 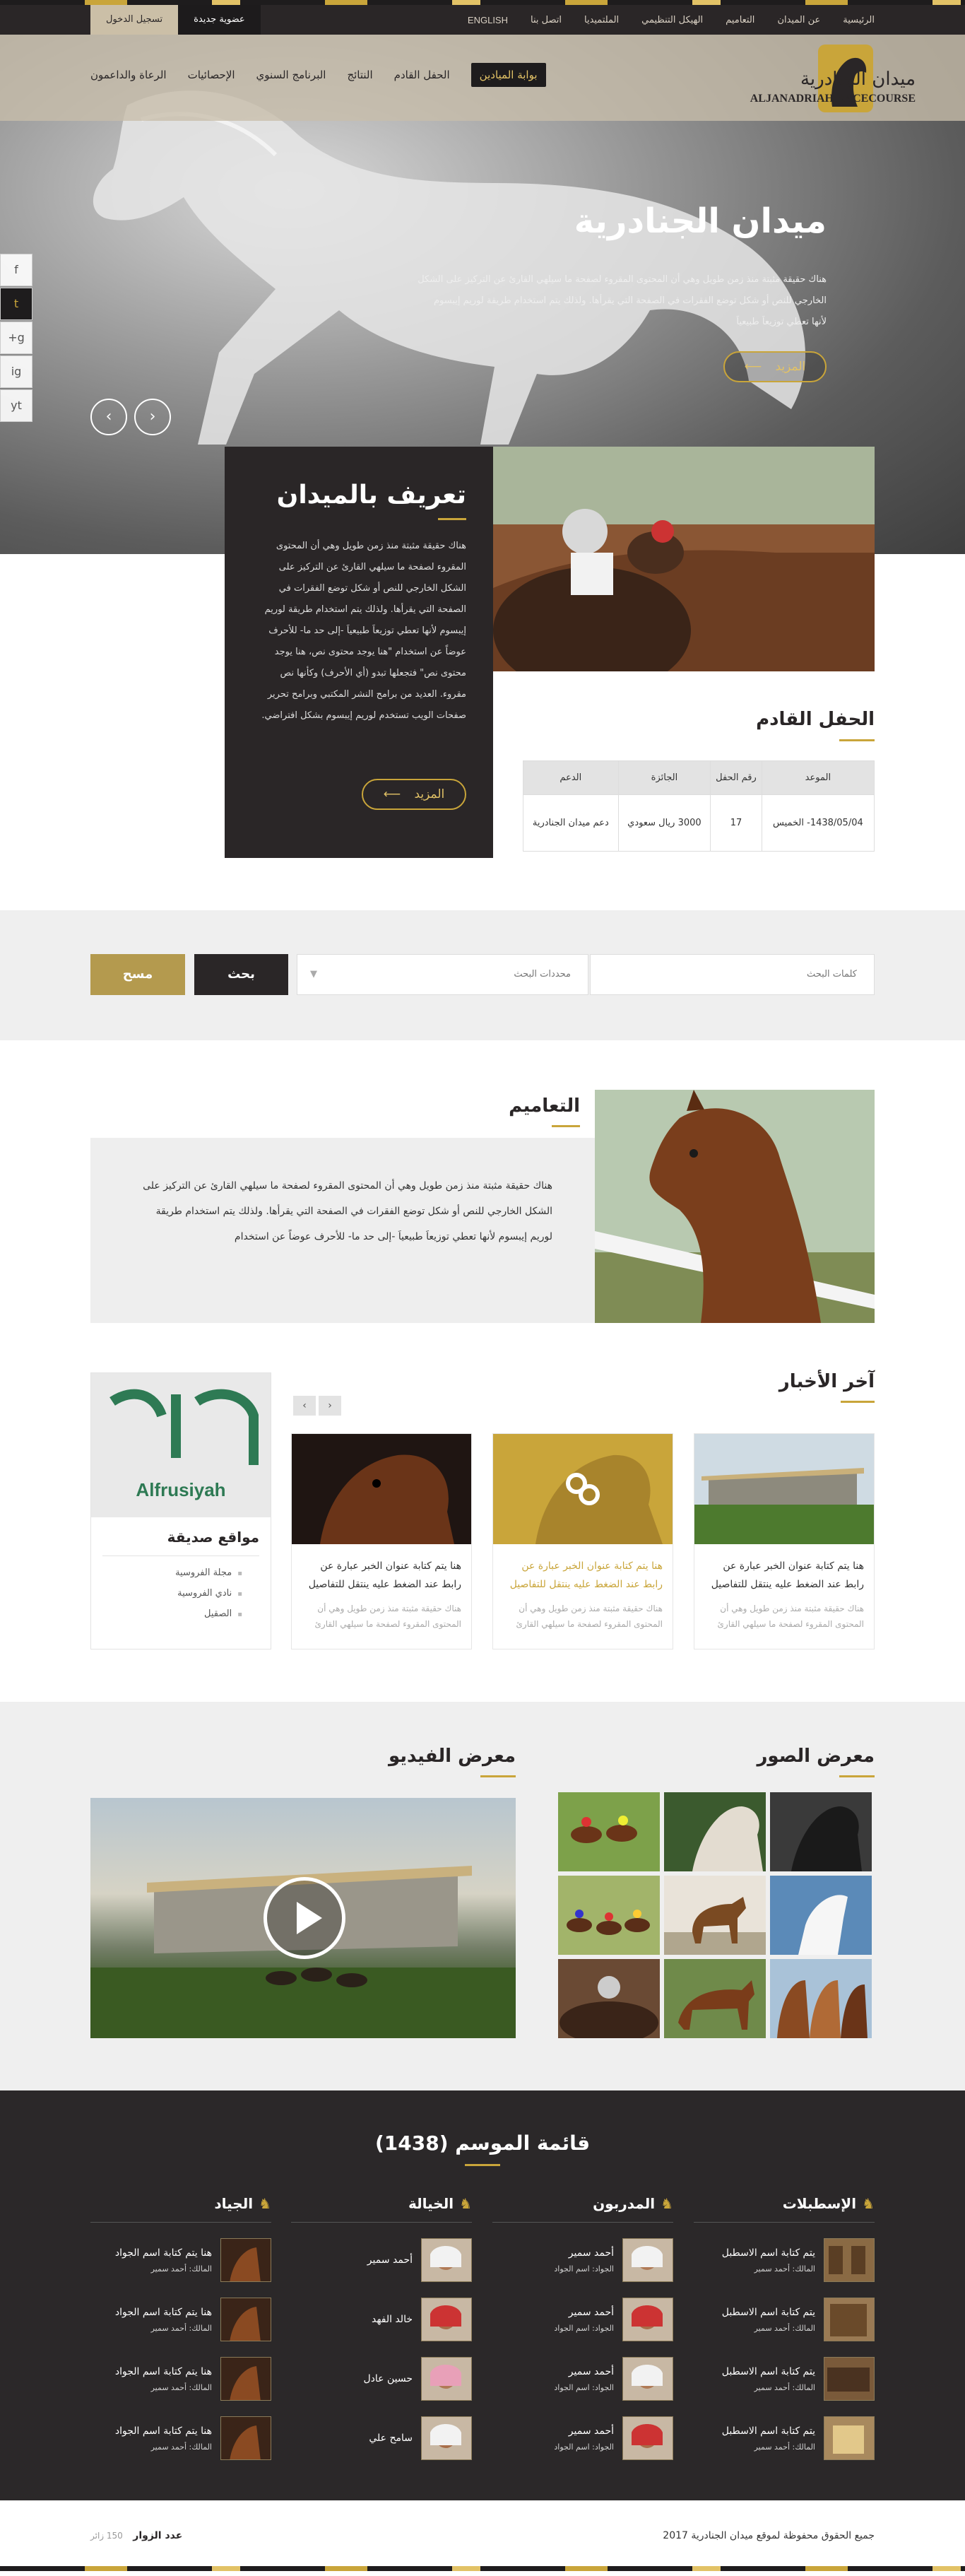 What do you see at coordinates (16, 304) in the screenshot?
I see `twitter-icon: t` at bounding box center [16, 304].